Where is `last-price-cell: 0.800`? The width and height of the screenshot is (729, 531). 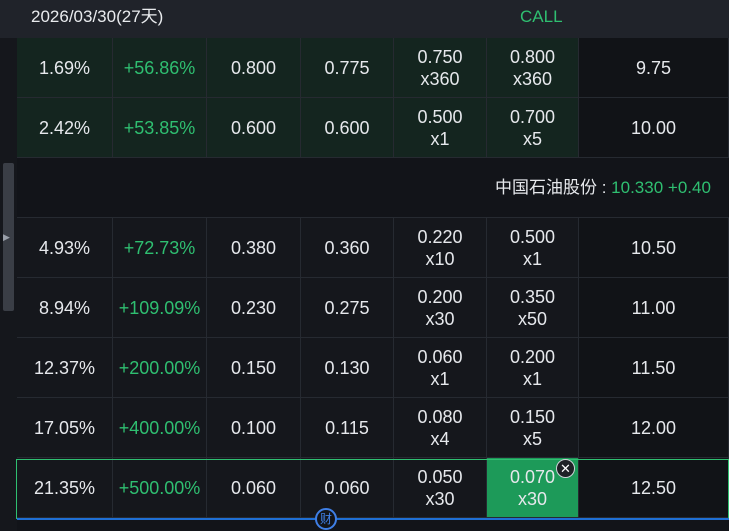
last-price-cell: 0.800 is located at coordinates (254, 68).